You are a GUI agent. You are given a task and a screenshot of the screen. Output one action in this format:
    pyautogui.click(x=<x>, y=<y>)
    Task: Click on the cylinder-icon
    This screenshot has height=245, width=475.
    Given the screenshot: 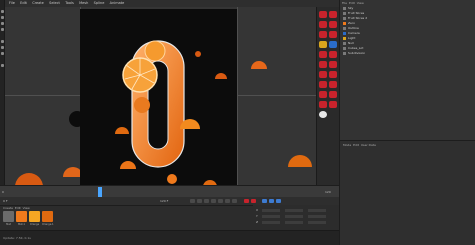 What is the action you would take?
    pyautogui.click(x=323, y=24)
    